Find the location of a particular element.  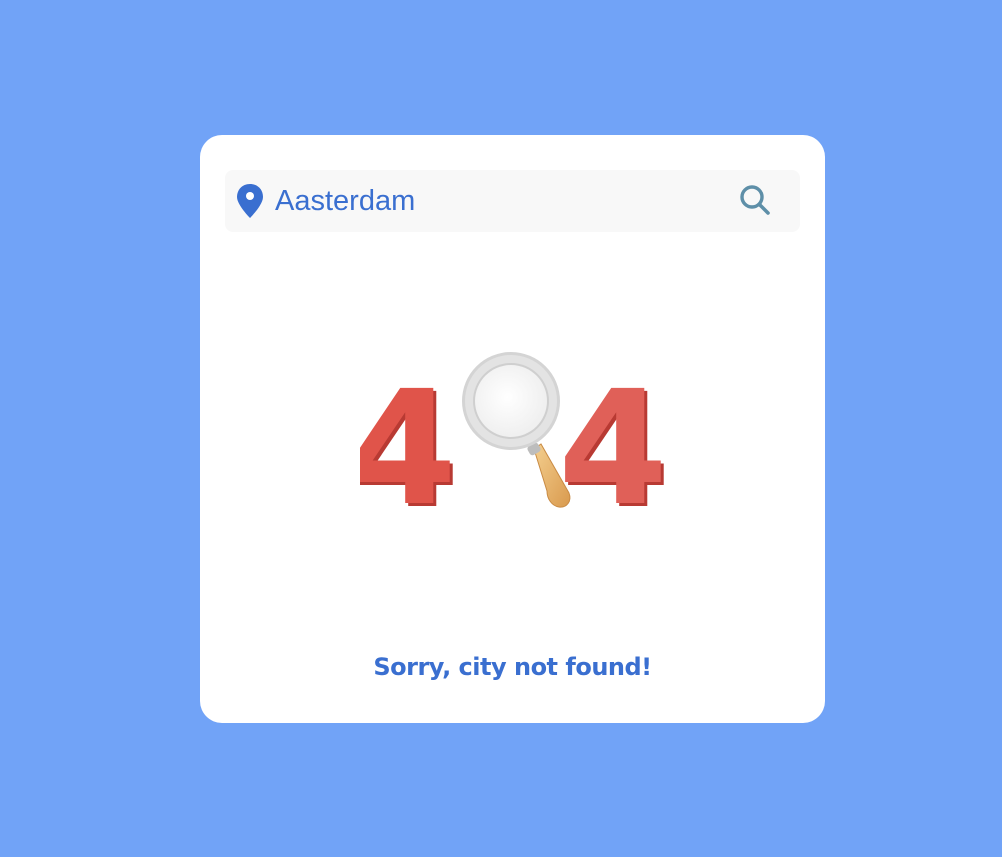

not-found-illustration: 4 4 4 4 is located at coordinates (515, 437).